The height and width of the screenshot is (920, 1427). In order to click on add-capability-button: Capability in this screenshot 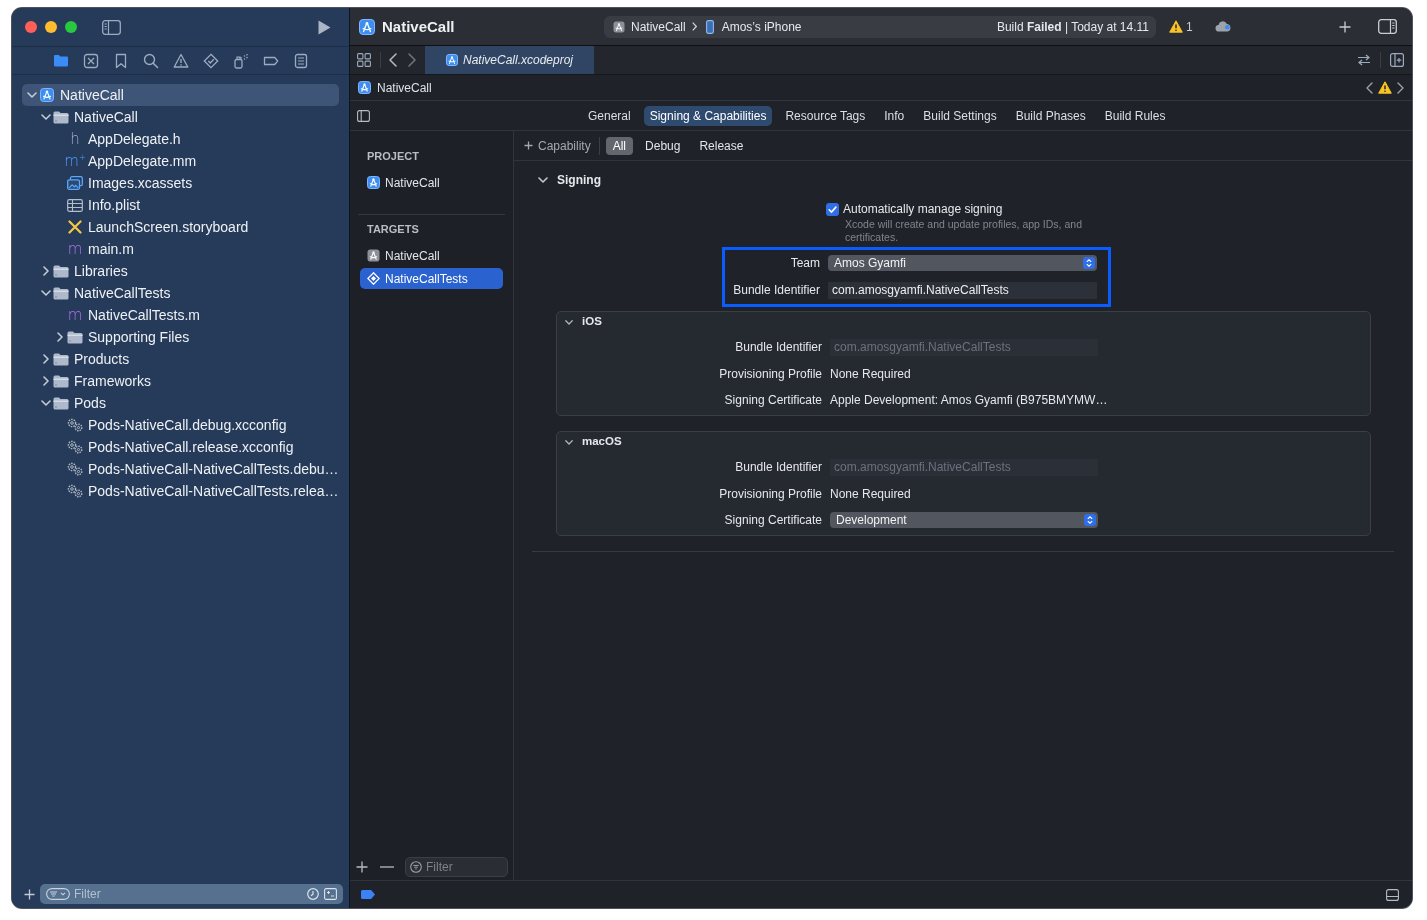, I will do `click(557, 145)`.